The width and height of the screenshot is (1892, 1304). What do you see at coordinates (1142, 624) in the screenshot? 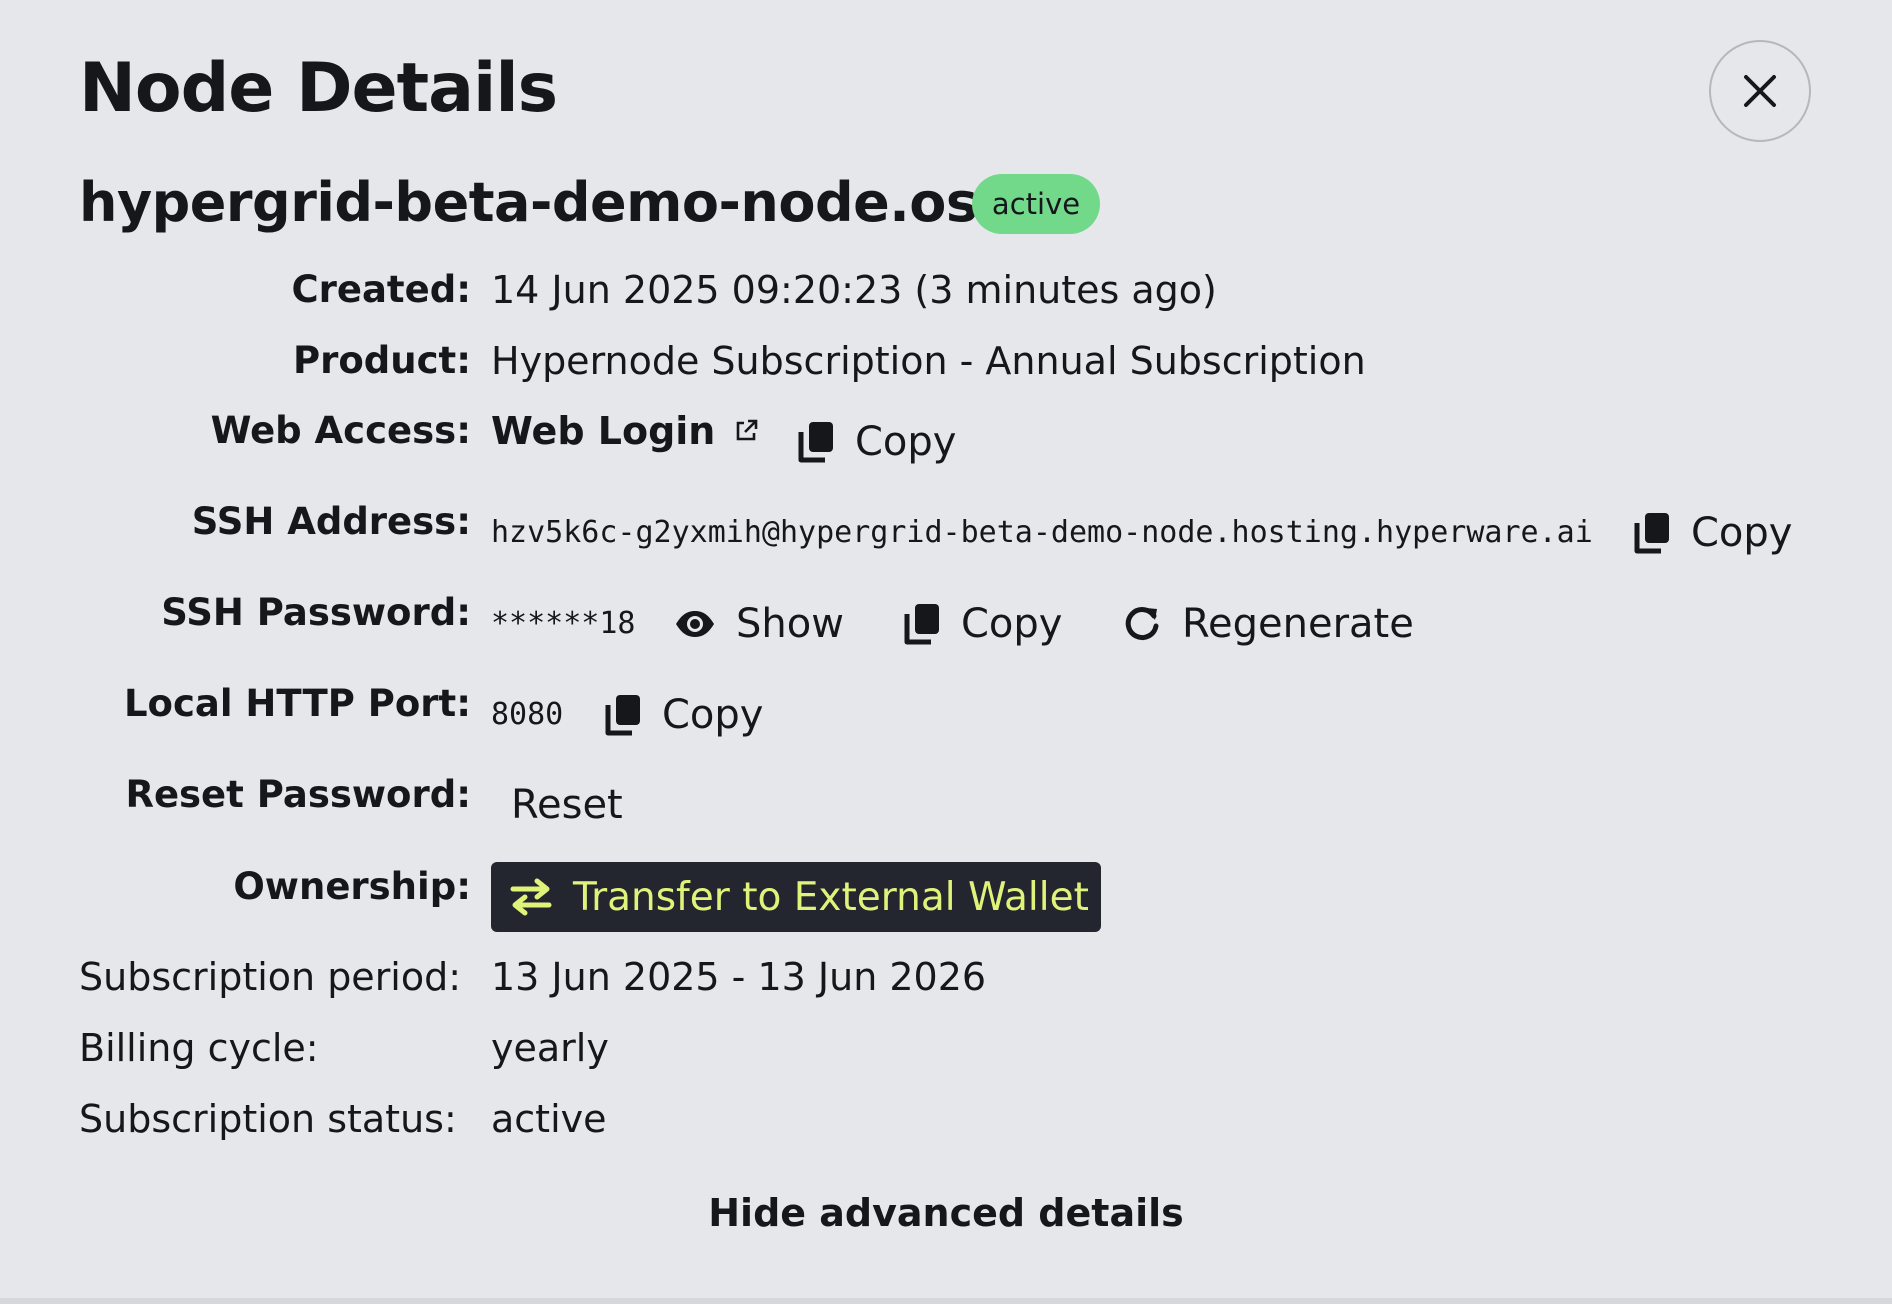
I see `refresh-icon` at bounding box center [1142, 624].